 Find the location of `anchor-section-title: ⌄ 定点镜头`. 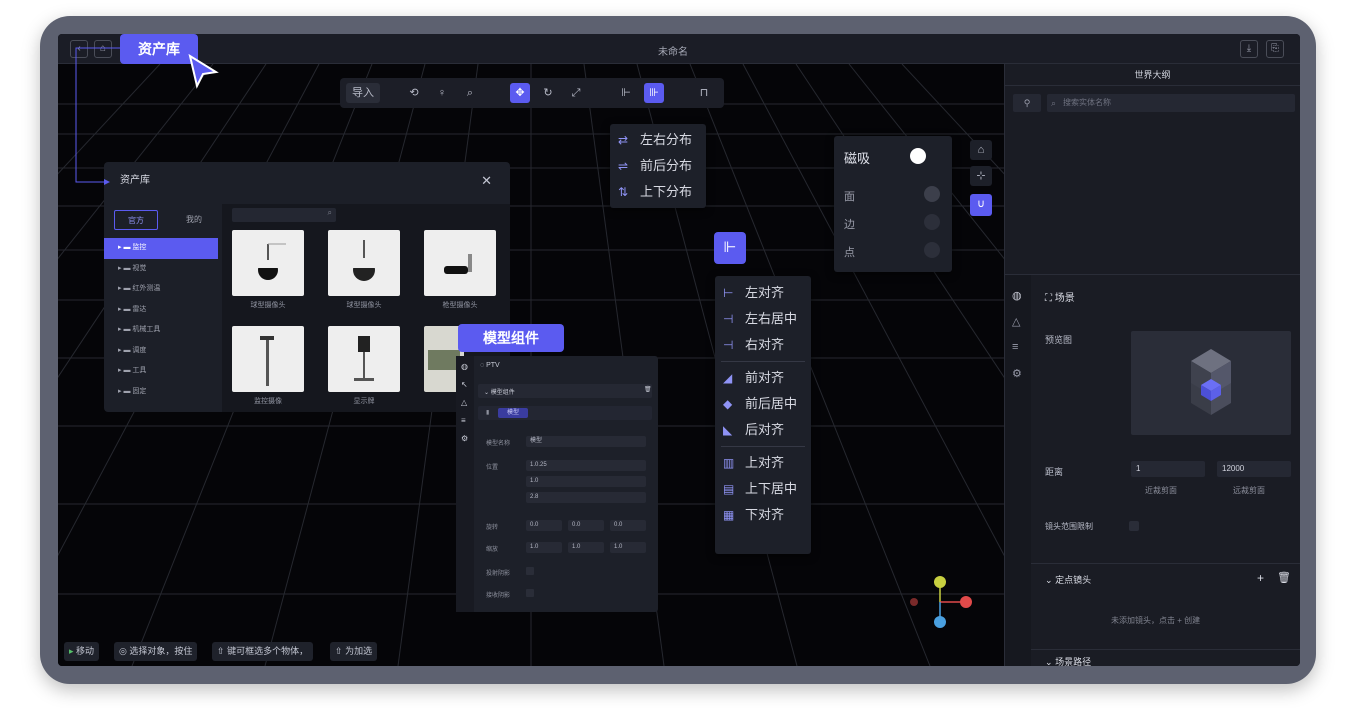

anchor-section-title: ⌄ 定点镜头 is located at coordinates (1068, 579).